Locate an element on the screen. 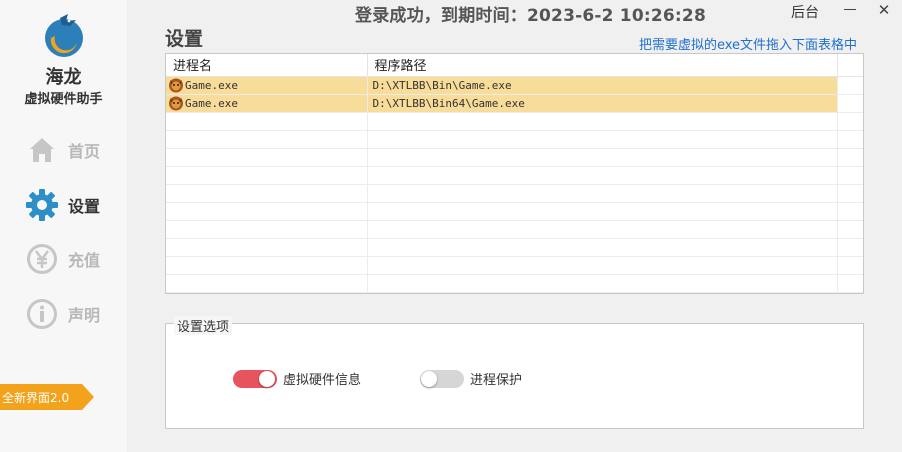 The image size is (902, 452). table-row: Game.exe D:\XTLBB\Bin64\Game.exe is located at coordinates (514, 103).